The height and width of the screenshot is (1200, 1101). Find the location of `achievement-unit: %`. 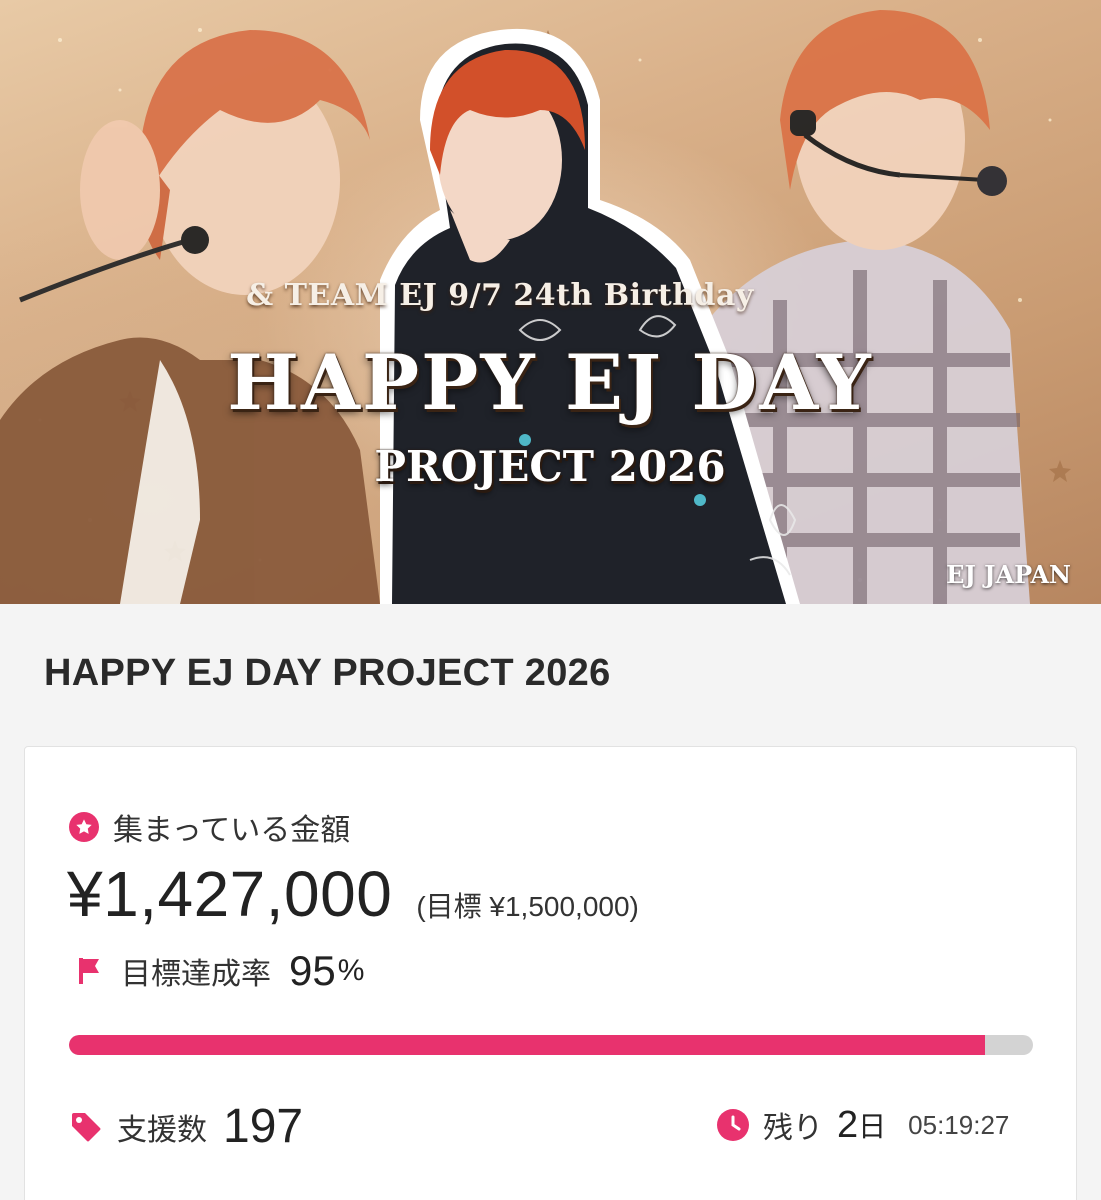

achievement-unit: % is located at coordinates (351, 970).